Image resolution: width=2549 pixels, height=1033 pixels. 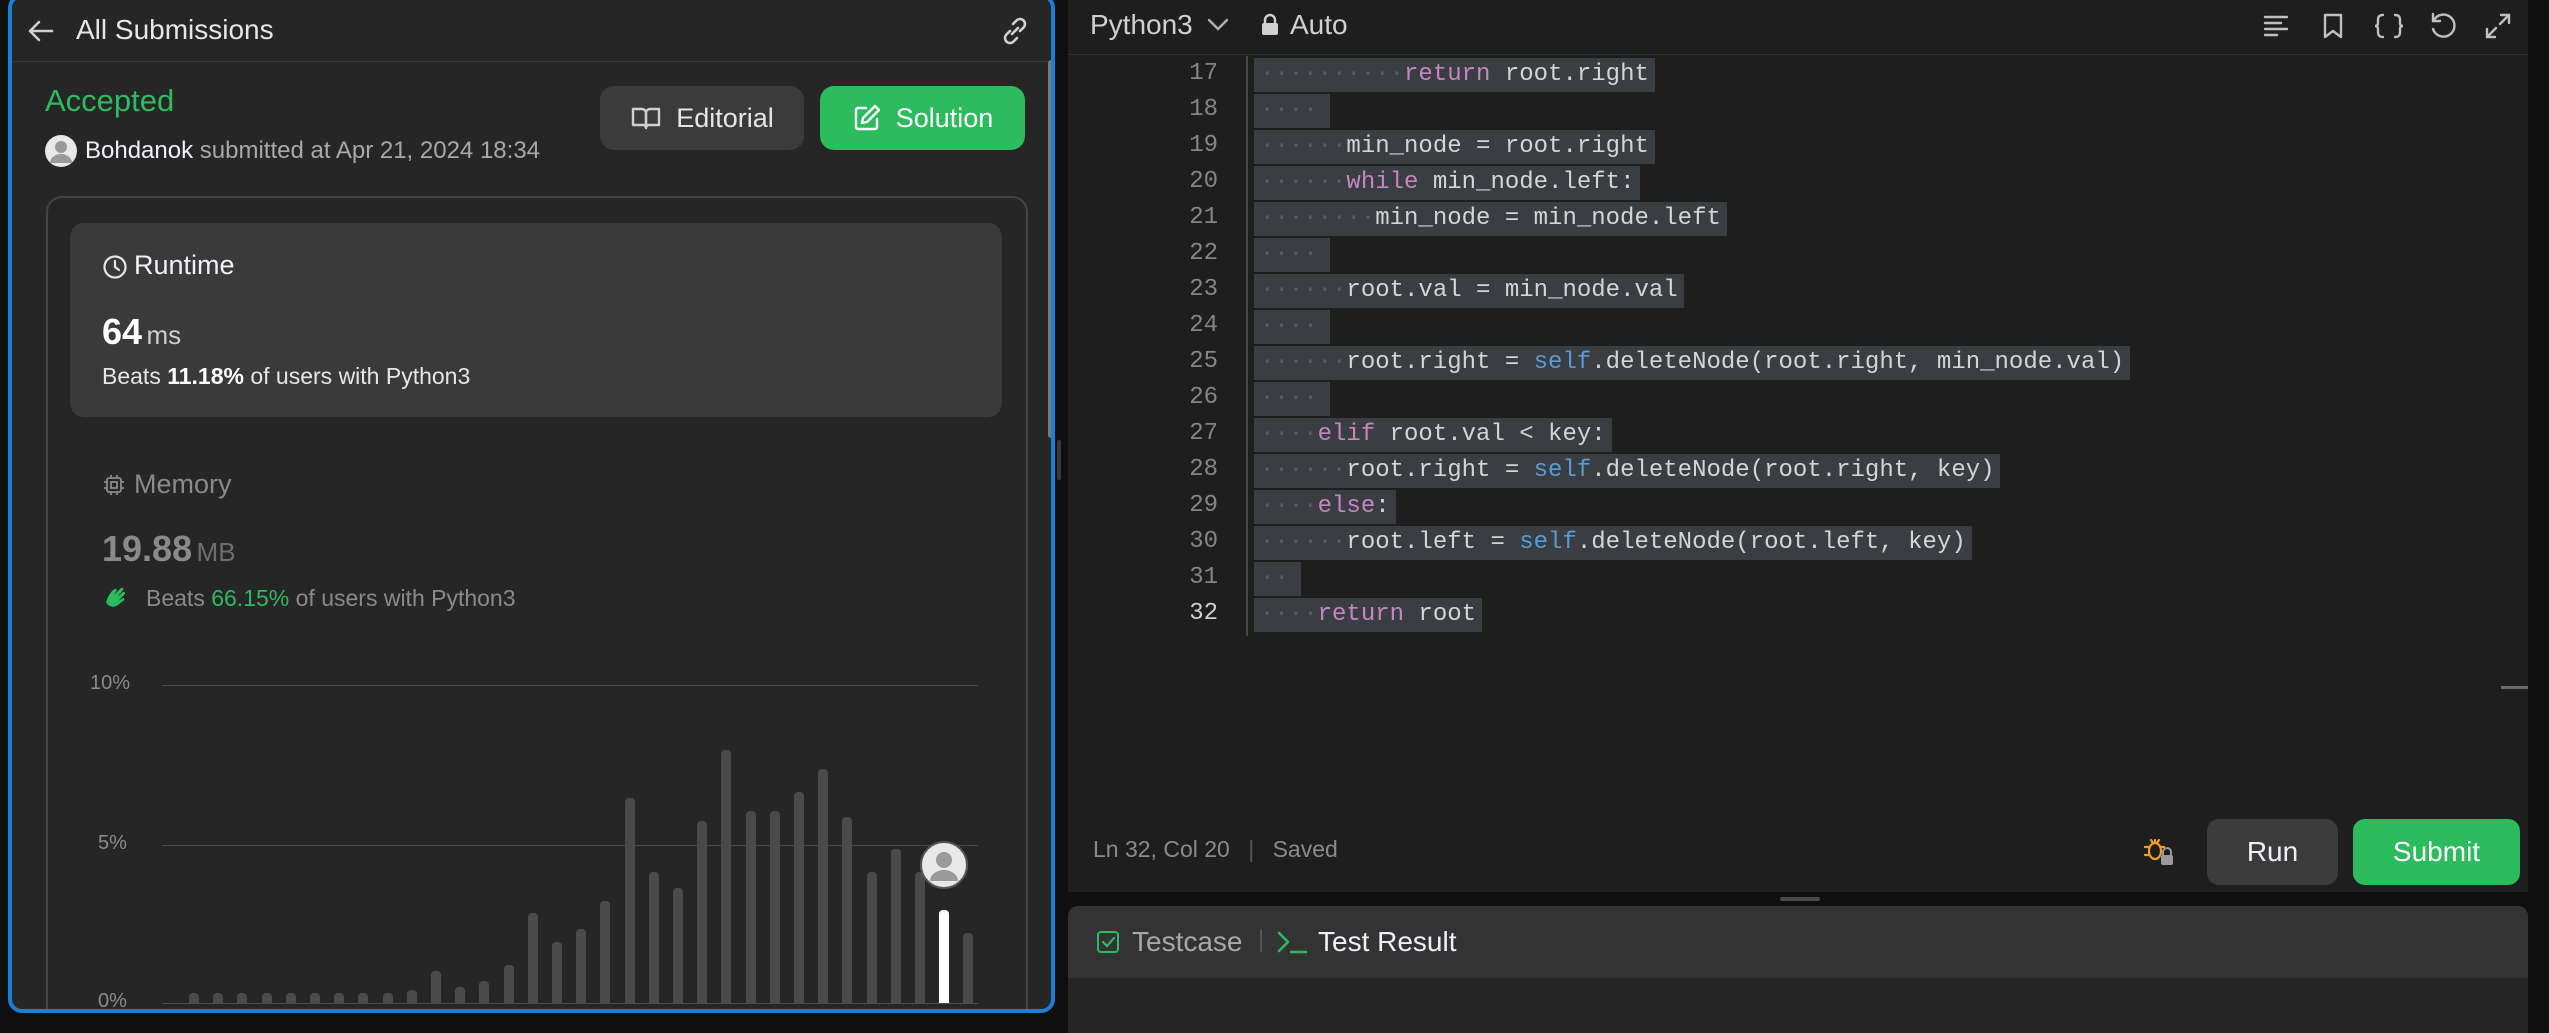 I want to click on link-icon, so click(x=1015, y=31).